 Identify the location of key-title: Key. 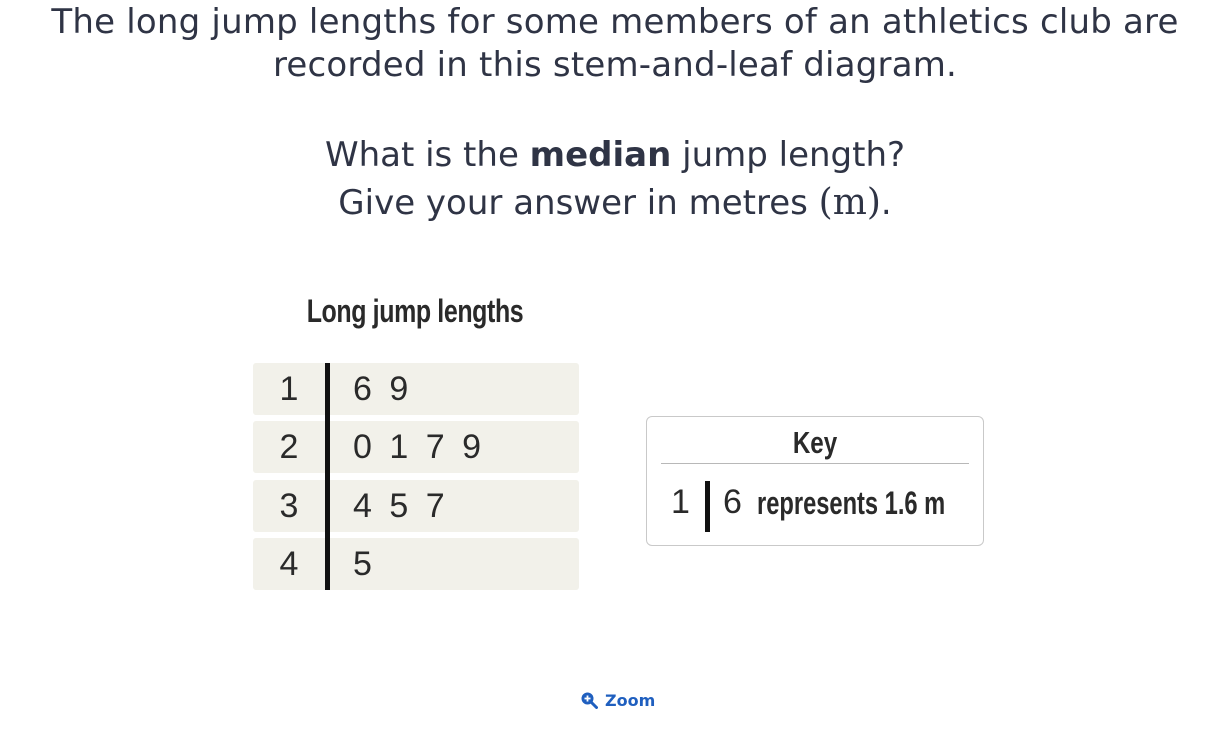
(815, 442).